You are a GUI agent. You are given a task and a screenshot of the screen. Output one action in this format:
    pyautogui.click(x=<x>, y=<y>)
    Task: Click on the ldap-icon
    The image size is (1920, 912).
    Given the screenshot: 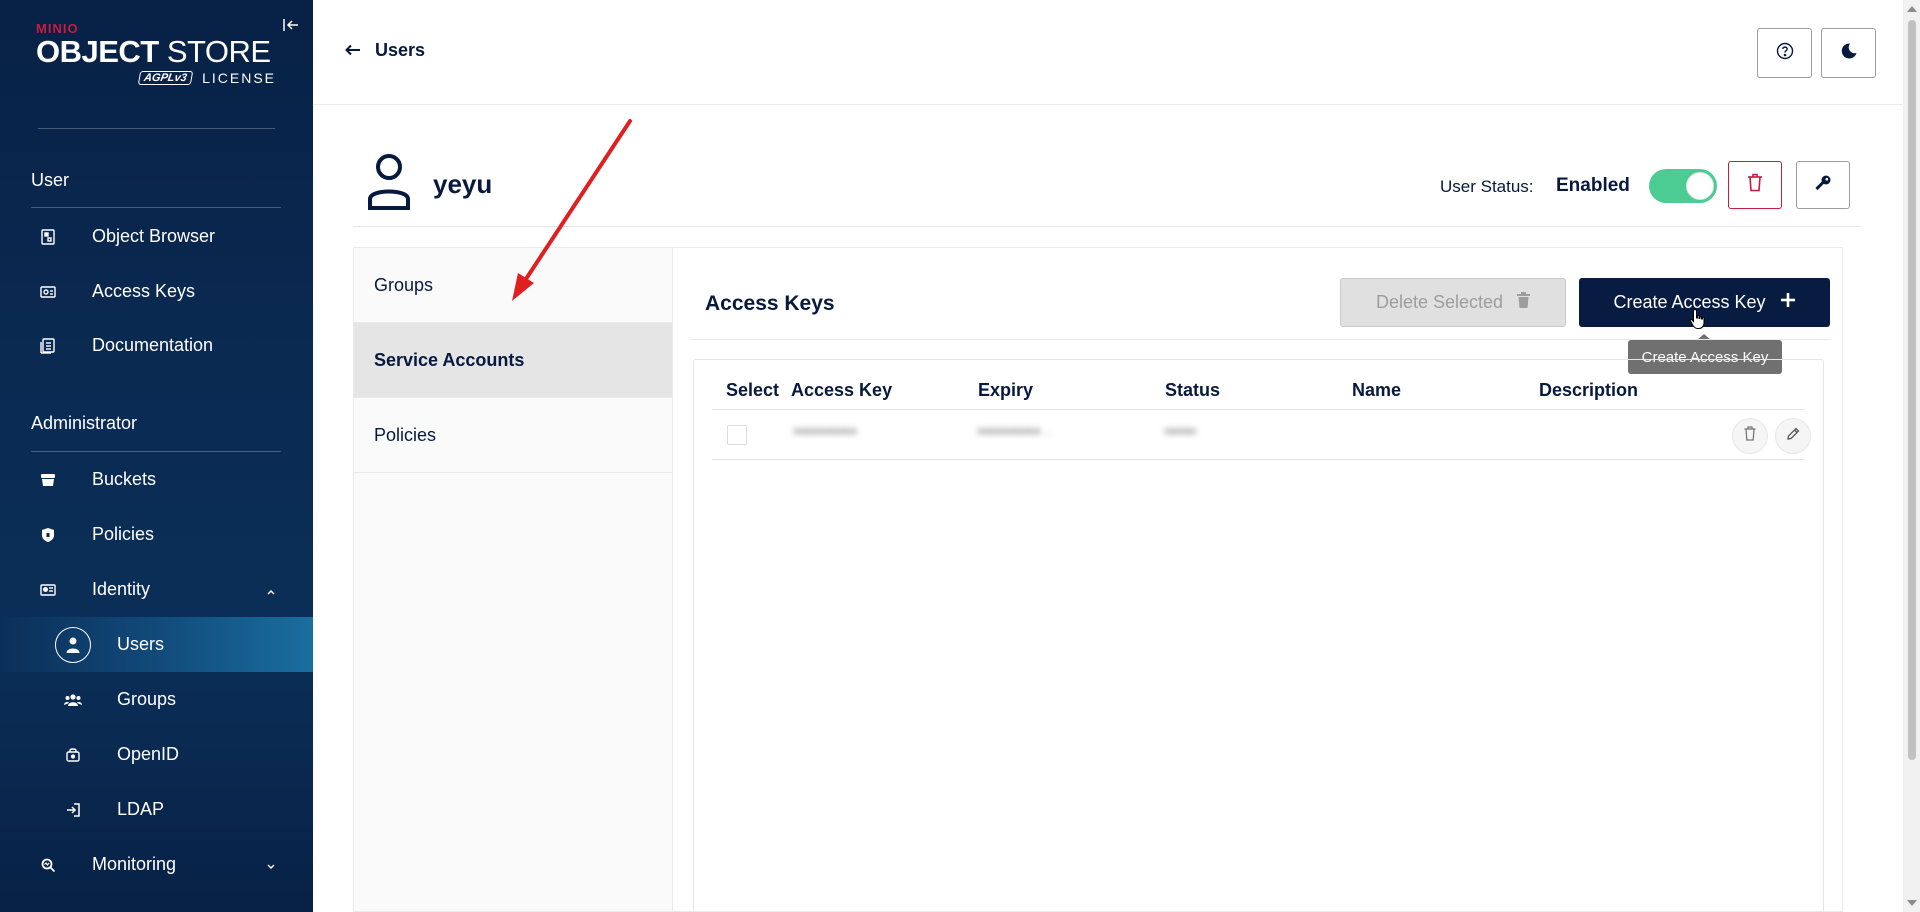 What is the action you would take?
    pyautogui.click(x=73, y=810)
    